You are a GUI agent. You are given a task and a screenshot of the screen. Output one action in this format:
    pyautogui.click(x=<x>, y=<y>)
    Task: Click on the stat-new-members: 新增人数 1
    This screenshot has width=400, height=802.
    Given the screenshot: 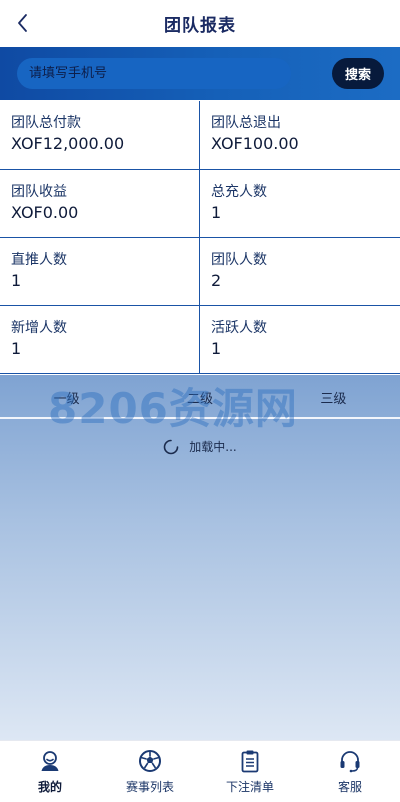 What is the action you would take?
    pyautogui.click(x=100, y=340)
    